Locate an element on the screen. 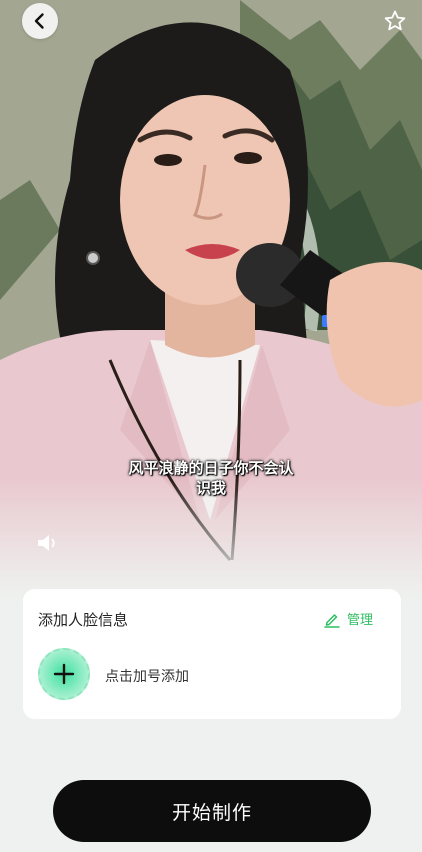 The image size is (422, 852). speaker-icon is located at coordinates (46, 543).